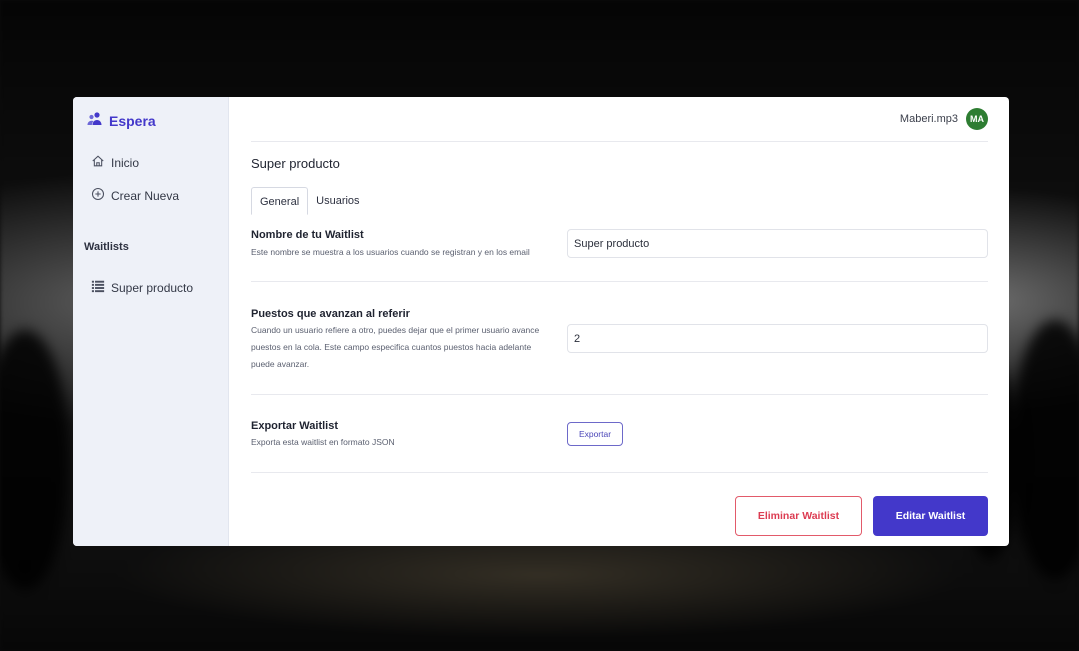 This screenshot has width=1079, height=651. I want to click on sidebar-item-super-producto: Super producto, so click(142, 287).